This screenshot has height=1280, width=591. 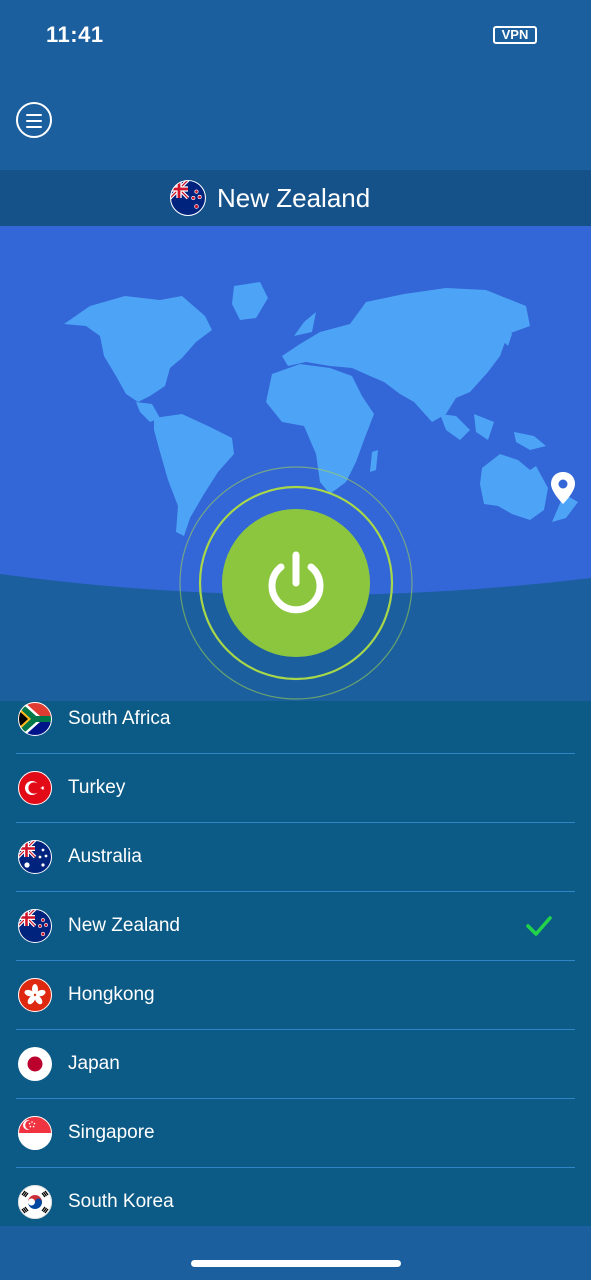 I want to click on country-name: South Africa, so click(x=119, y=718).